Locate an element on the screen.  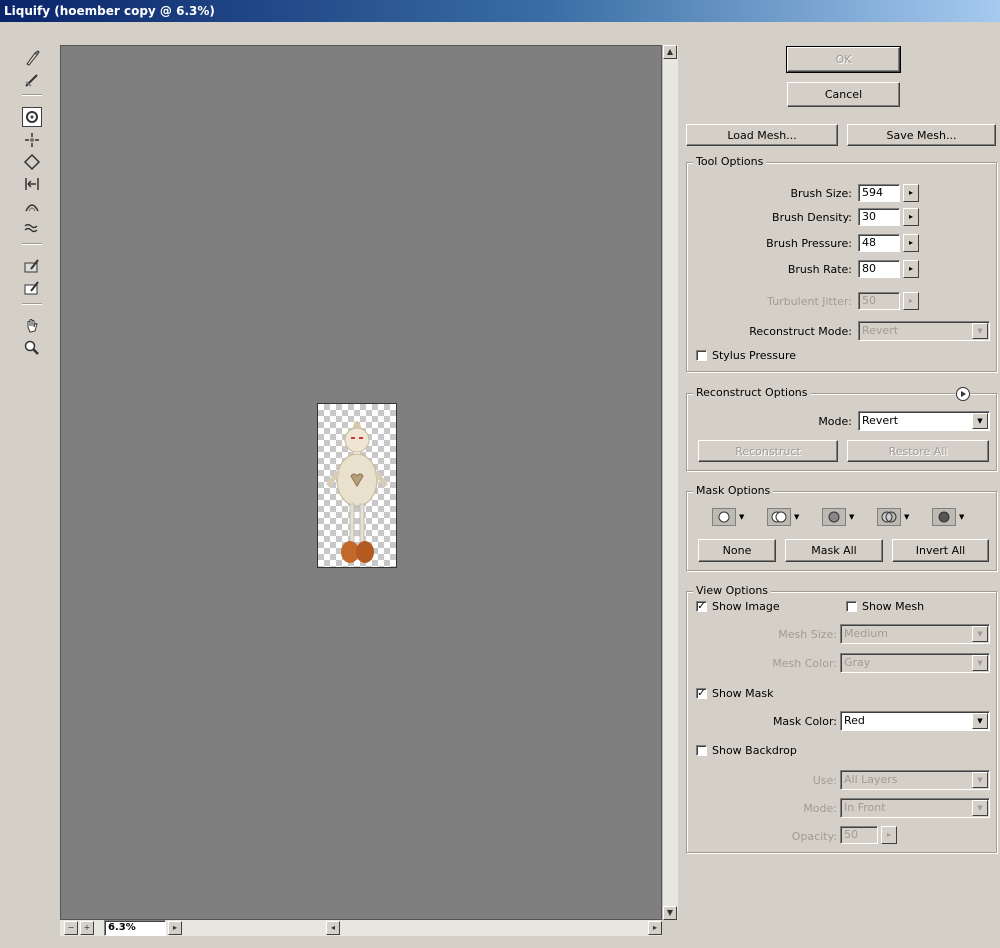
mirror-tool-icon is located at coordinates (32, 206).